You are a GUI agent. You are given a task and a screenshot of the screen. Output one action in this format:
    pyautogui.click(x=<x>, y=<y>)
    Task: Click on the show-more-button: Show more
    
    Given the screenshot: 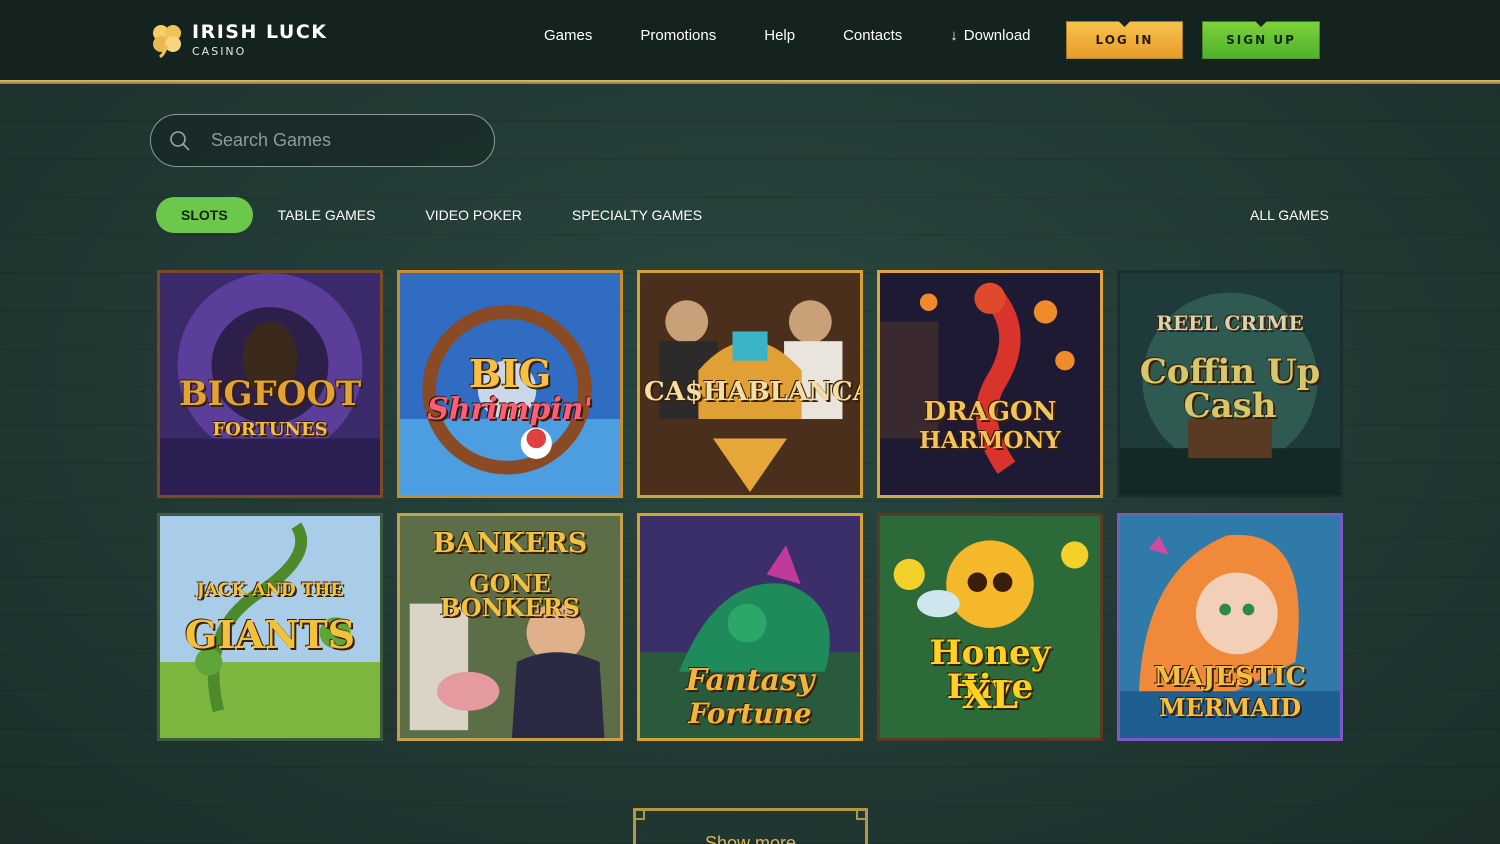 What is the action you would take?
    pyautogui.click(x=750, y=826)
    